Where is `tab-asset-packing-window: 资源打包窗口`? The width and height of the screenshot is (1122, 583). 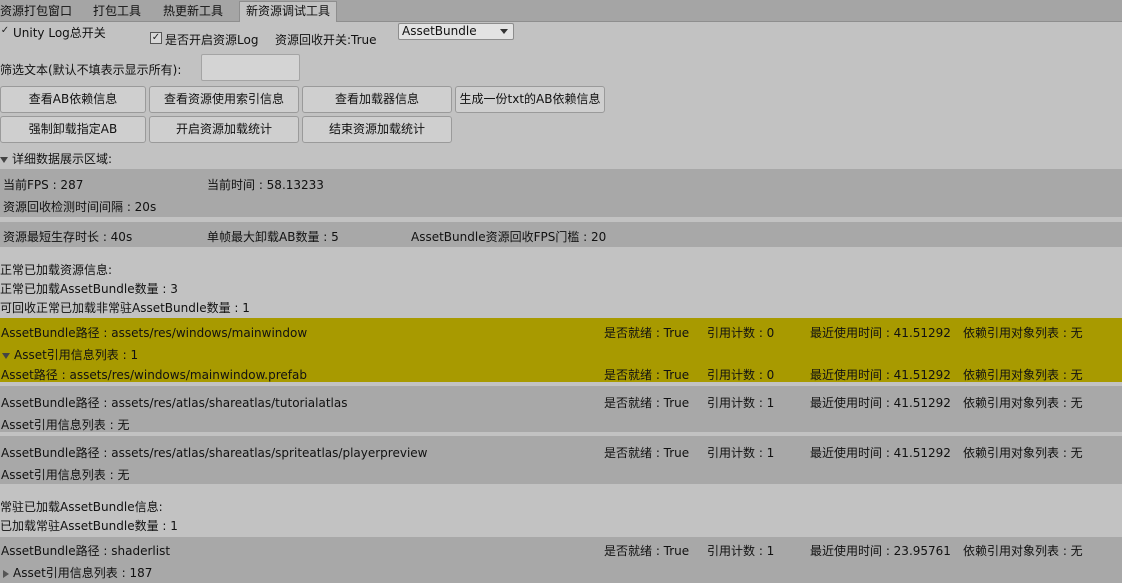 tab-asset-packing-window: 资源打包窗口 is located at coordinates (36, 11).